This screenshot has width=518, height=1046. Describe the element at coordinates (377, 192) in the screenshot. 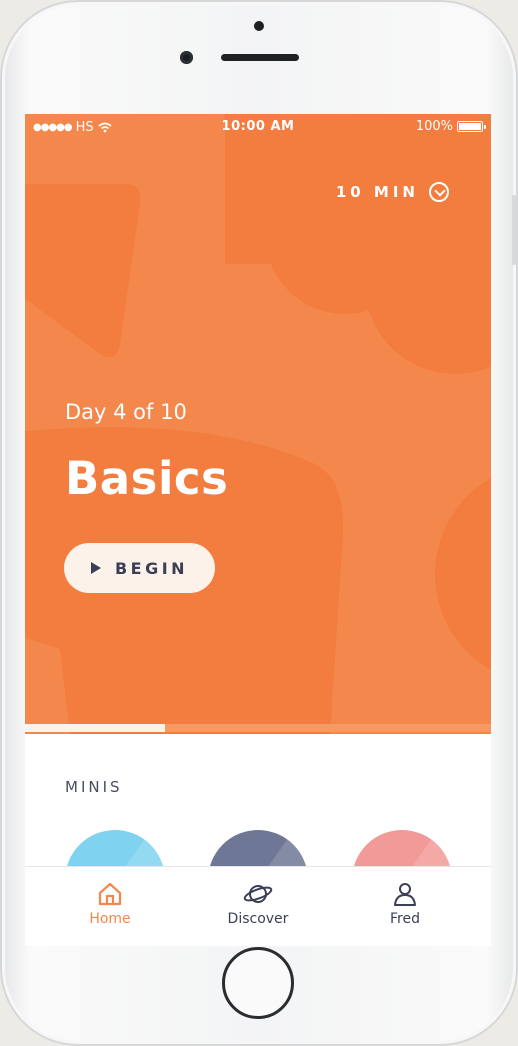

I see `duration-label: 10 MIN` at that location.